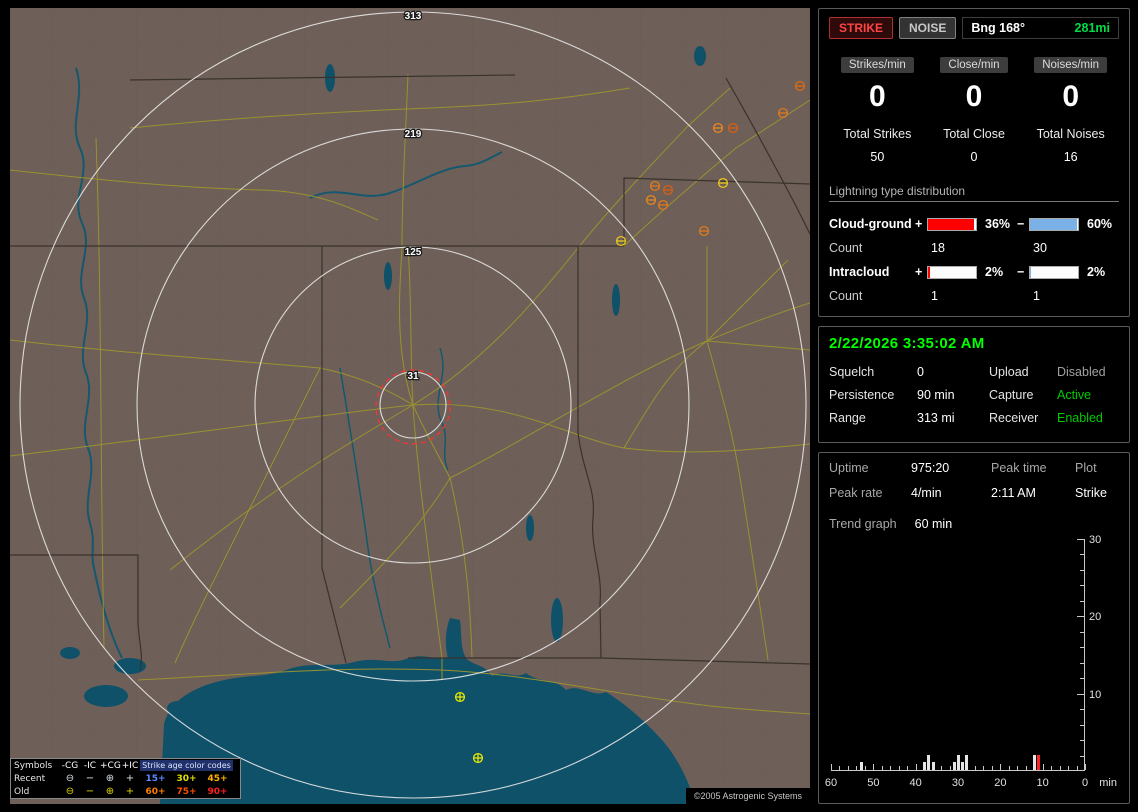  I want to click on ic-minus-percent: 2%, so click(1096, 272).